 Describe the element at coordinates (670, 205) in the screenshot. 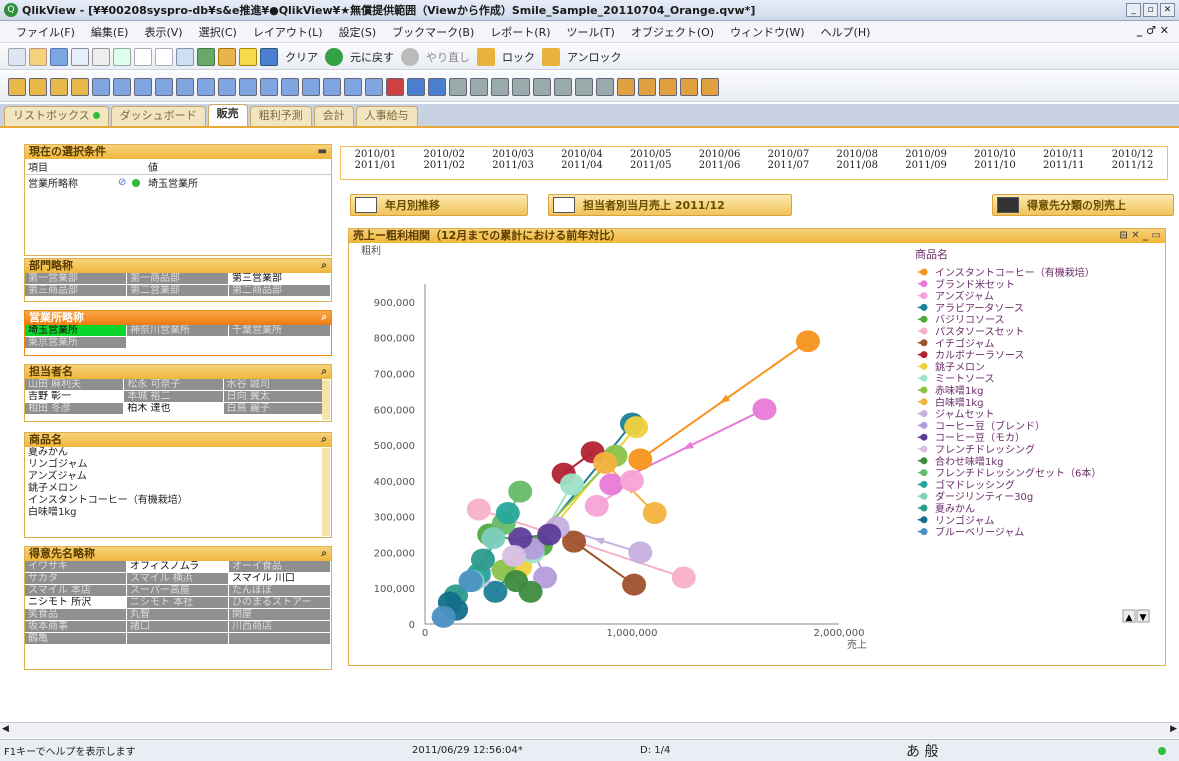

I see `staff-monthly-sales-button: 担当者別当月売上 2011/12` at that location.